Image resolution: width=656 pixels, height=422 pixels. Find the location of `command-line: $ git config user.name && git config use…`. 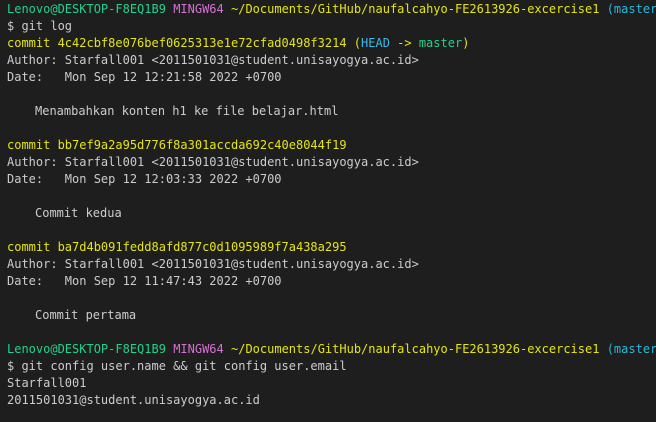

command-line: $ git config user.name && git config use… is located at coordinates (177, 366).